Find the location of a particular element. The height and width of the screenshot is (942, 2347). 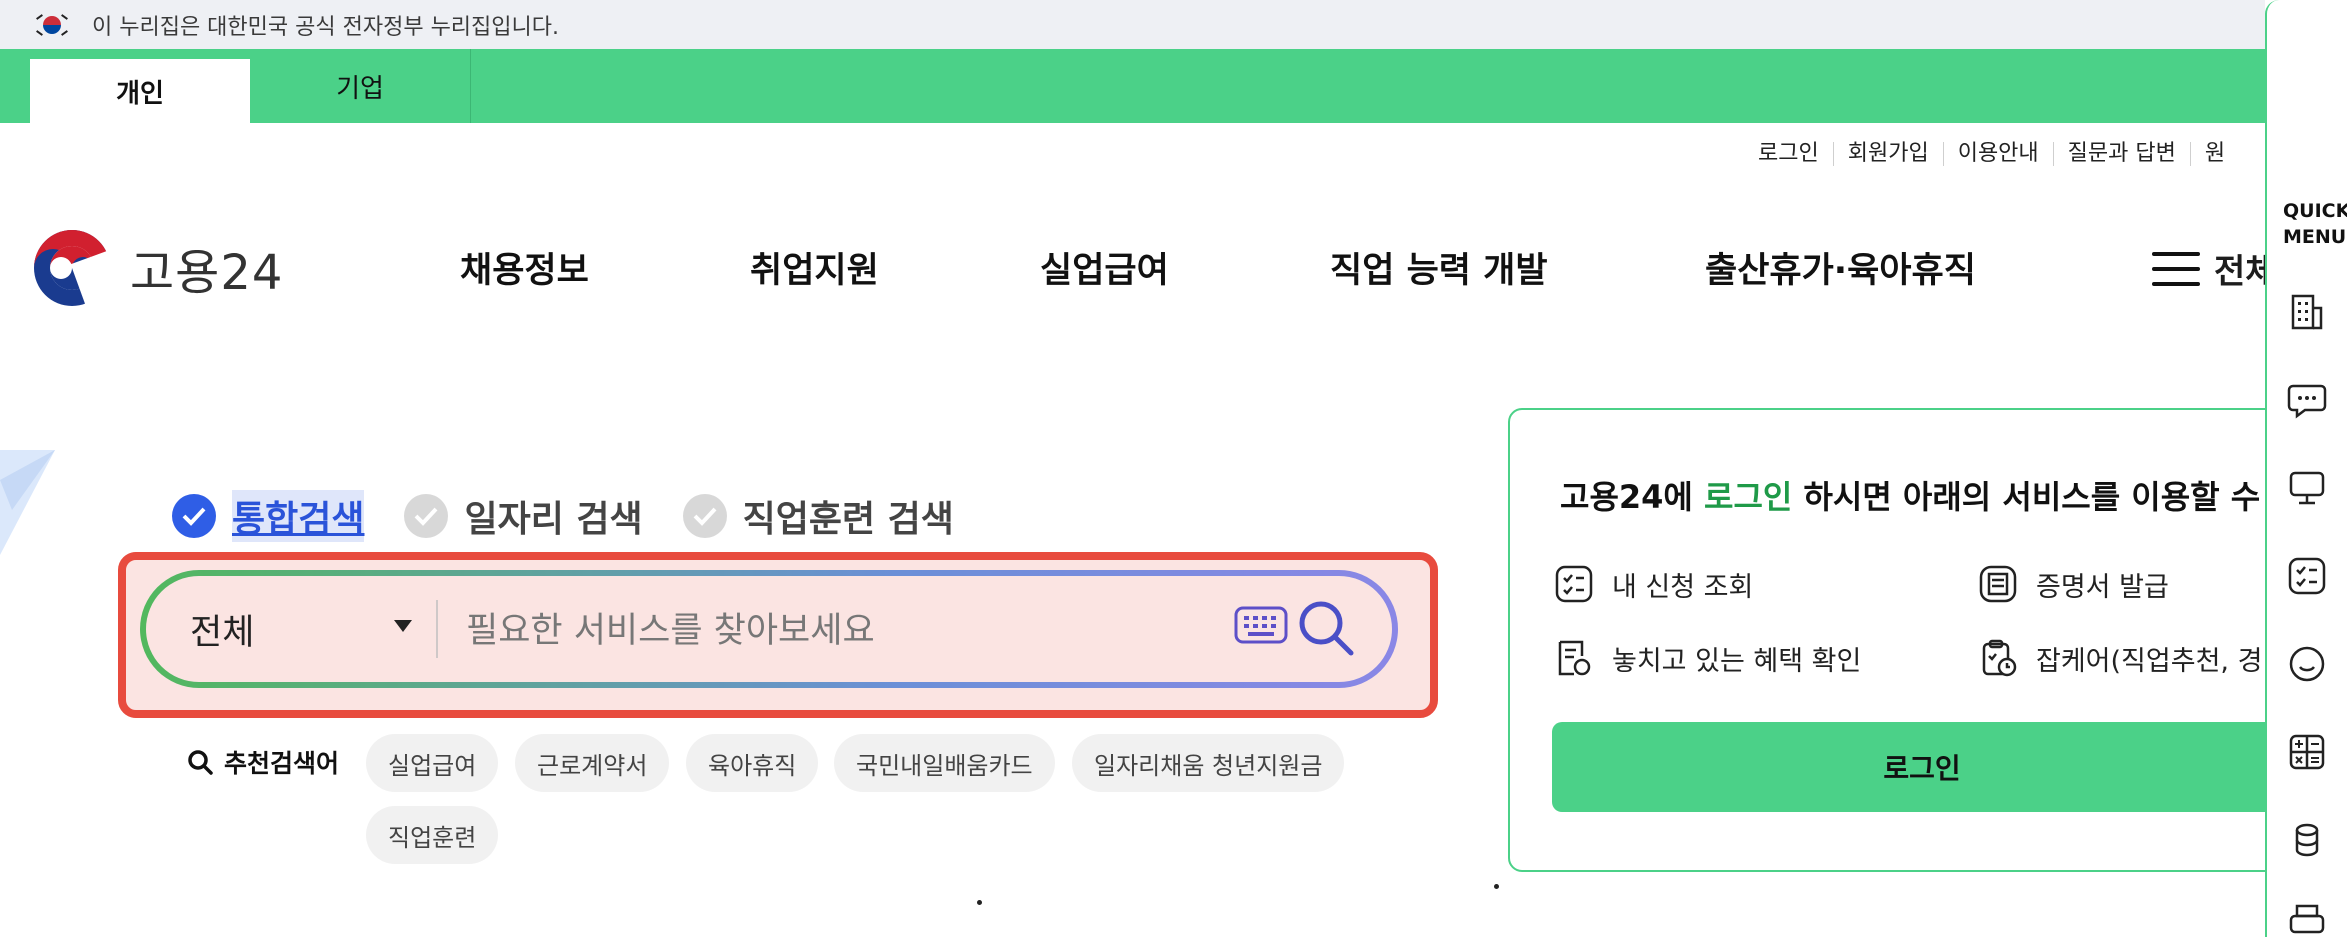

search-bar: 전체 is located at coordinates (769, 629).